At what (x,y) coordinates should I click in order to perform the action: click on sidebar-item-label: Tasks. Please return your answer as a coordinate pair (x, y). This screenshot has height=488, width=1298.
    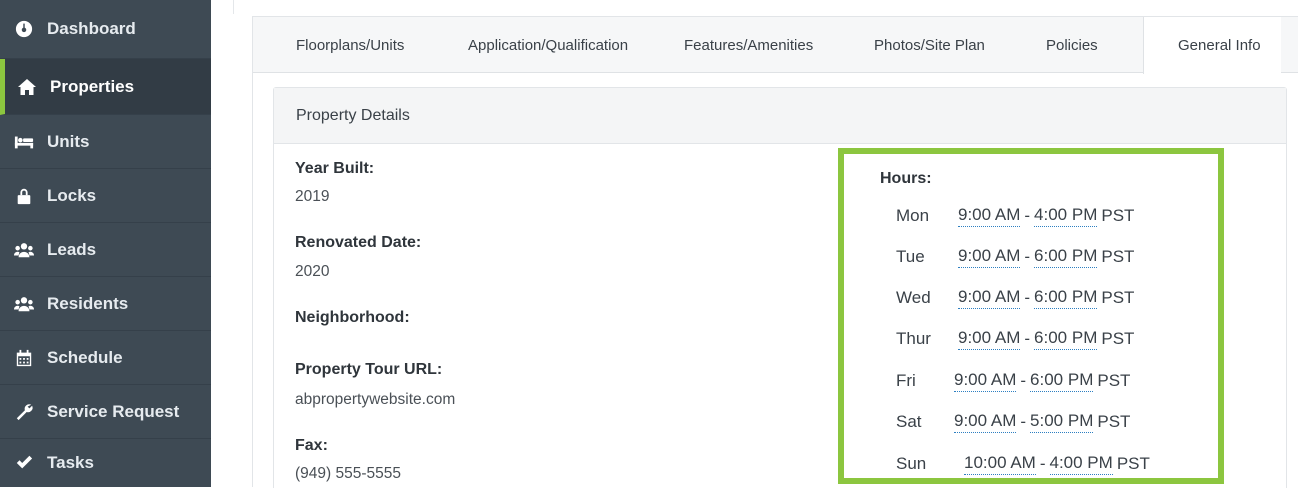
    Looking at the image, I should click on (70, 462).